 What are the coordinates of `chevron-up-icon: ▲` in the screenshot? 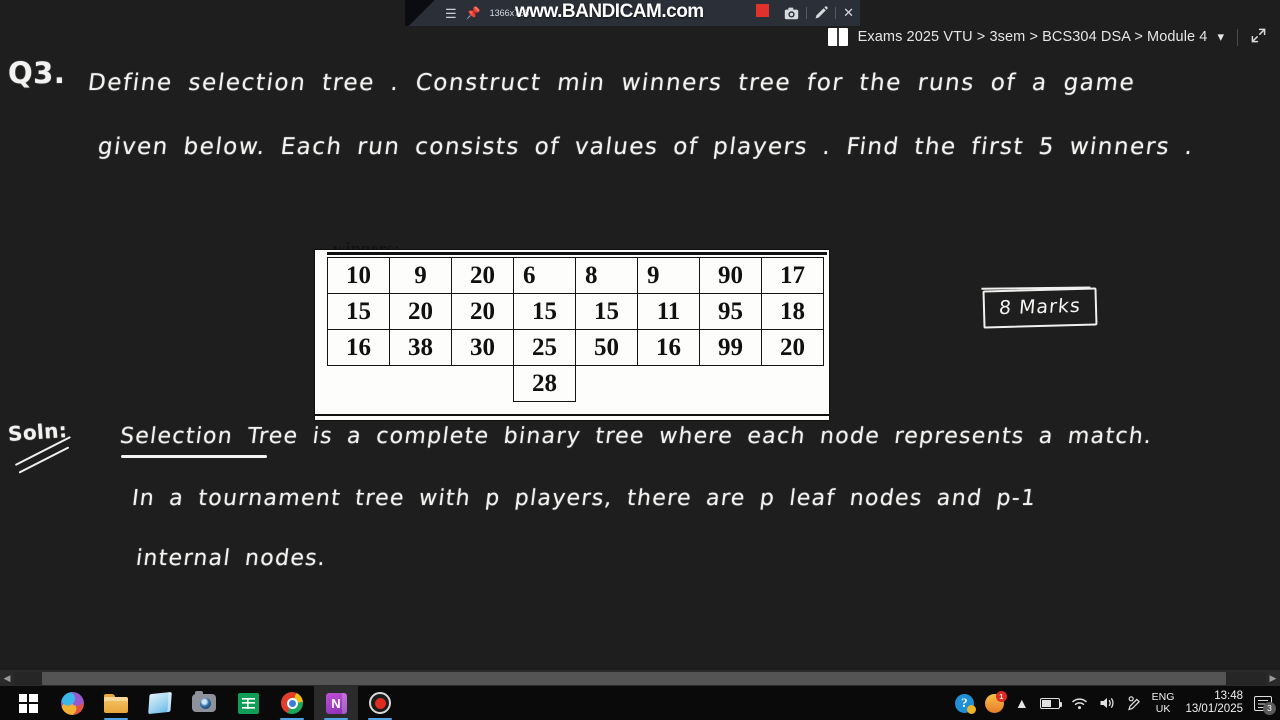 It's located at (1022, 703).